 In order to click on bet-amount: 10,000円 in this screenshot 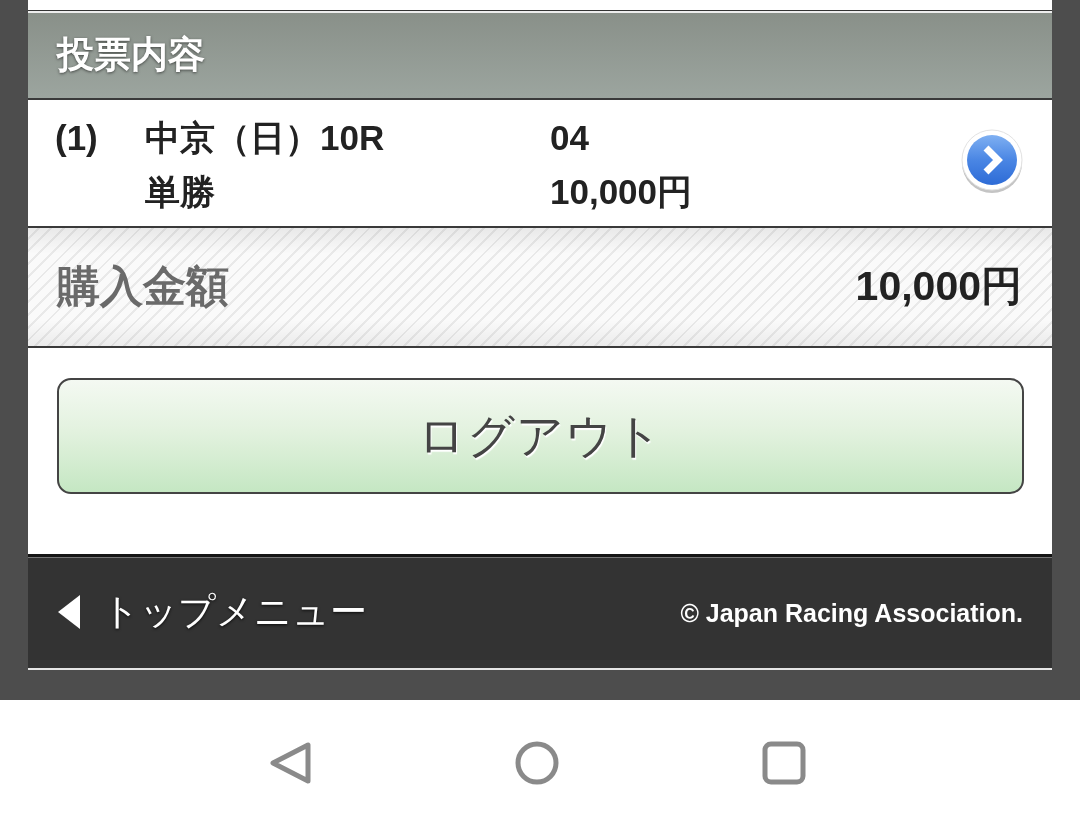, I will do `click(622, 192)`.